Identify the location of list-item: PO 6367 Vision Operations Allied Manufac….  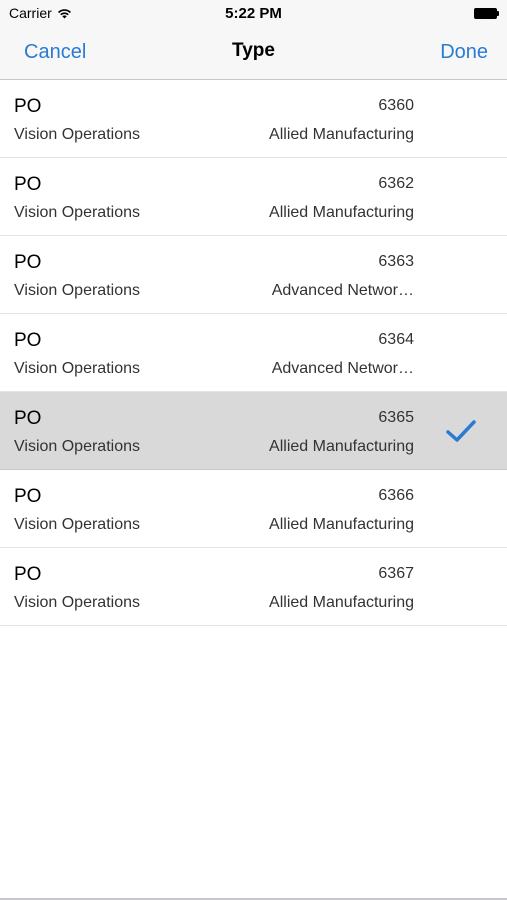
(253, 587).